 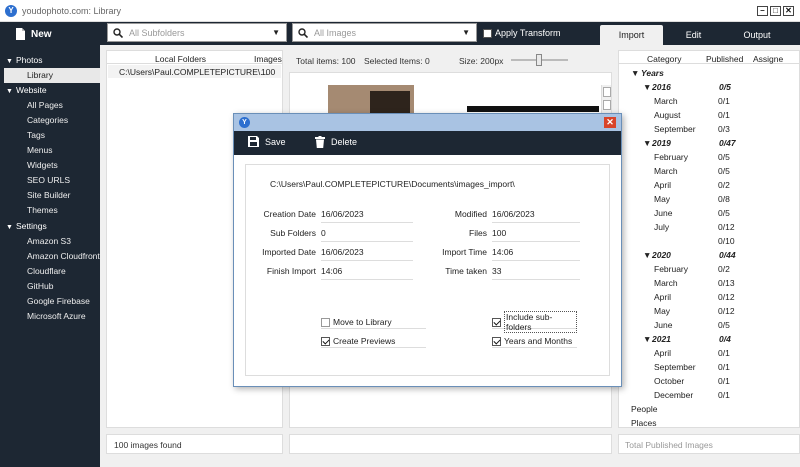 I want to click on sidebar-section-website: ▼ Website, so click(x=26, y=90).